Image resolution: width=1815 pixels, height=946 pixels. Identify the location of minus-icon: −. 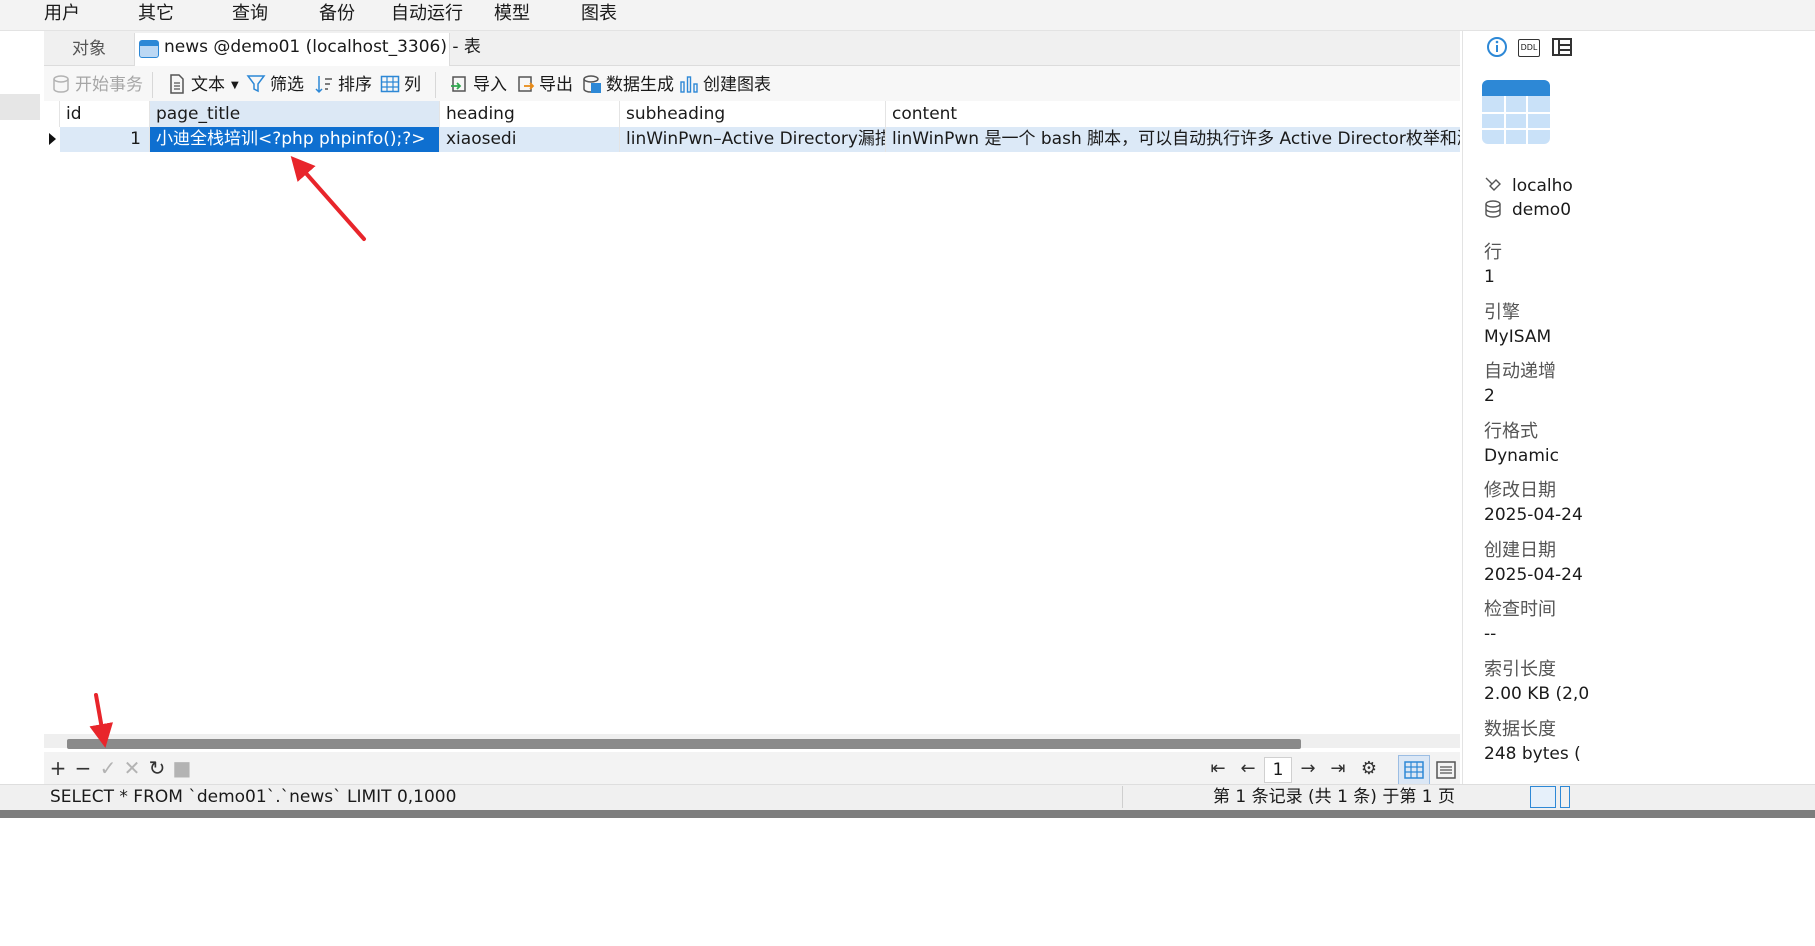
(83, 768).